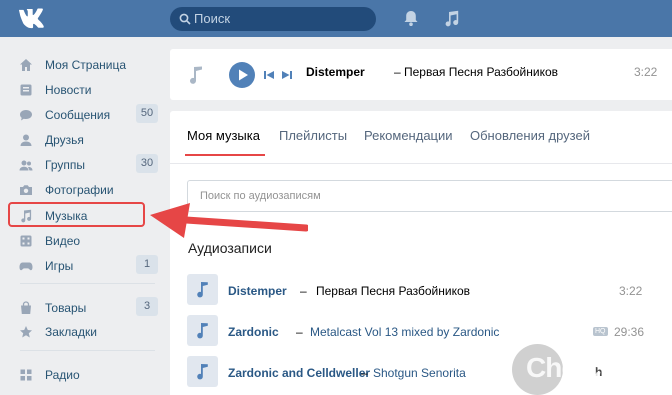 The width and height of the screenshot is (672, 395). Describe the element at coordinates (629, 332) in the screenshot. I see `track-duration: 29:36` at that location.